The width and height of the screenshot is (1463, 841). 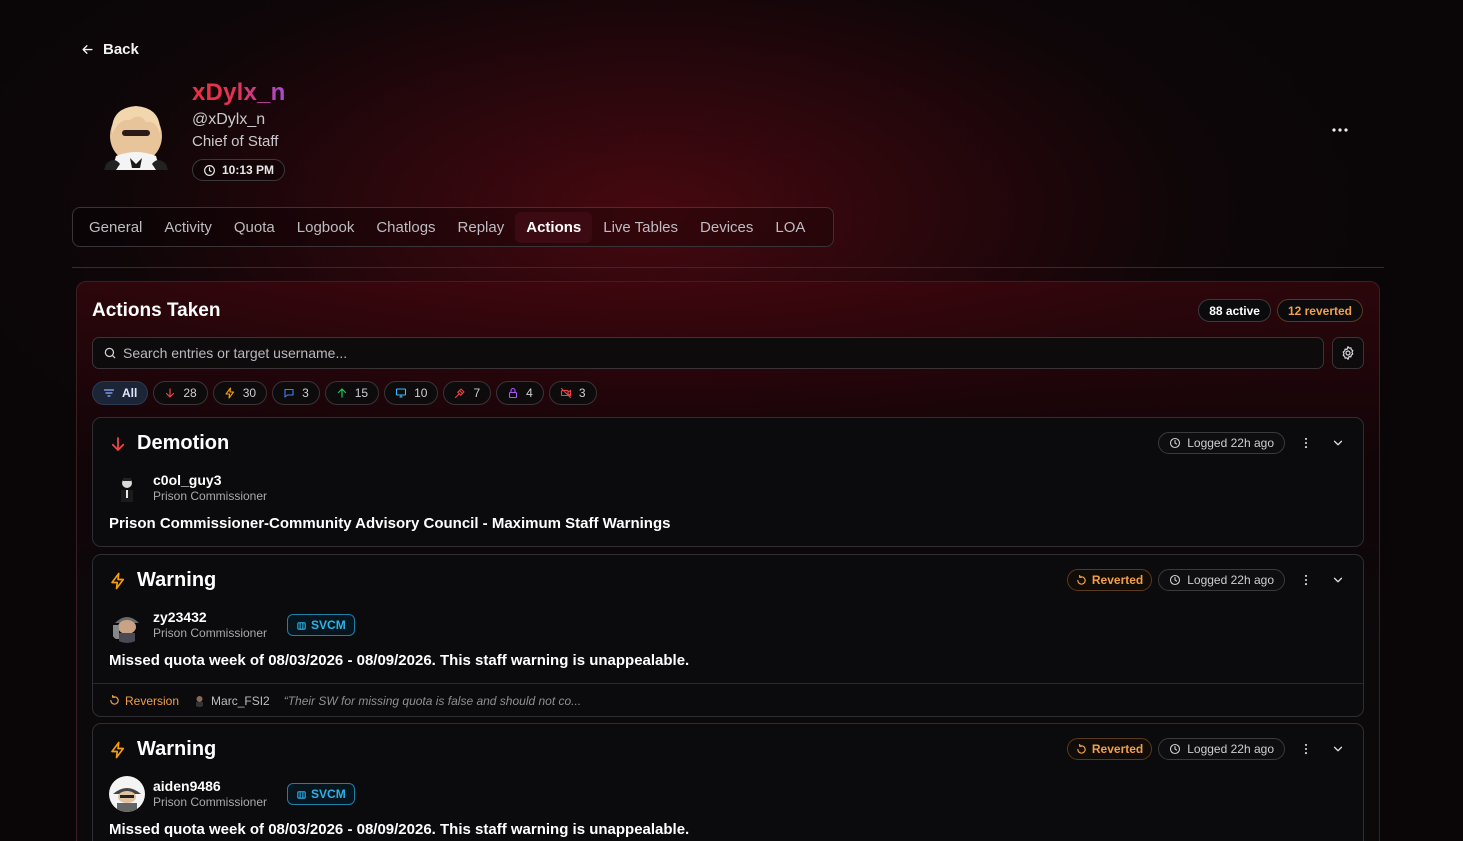 I want to click on divider, so click(x=728, y=267).